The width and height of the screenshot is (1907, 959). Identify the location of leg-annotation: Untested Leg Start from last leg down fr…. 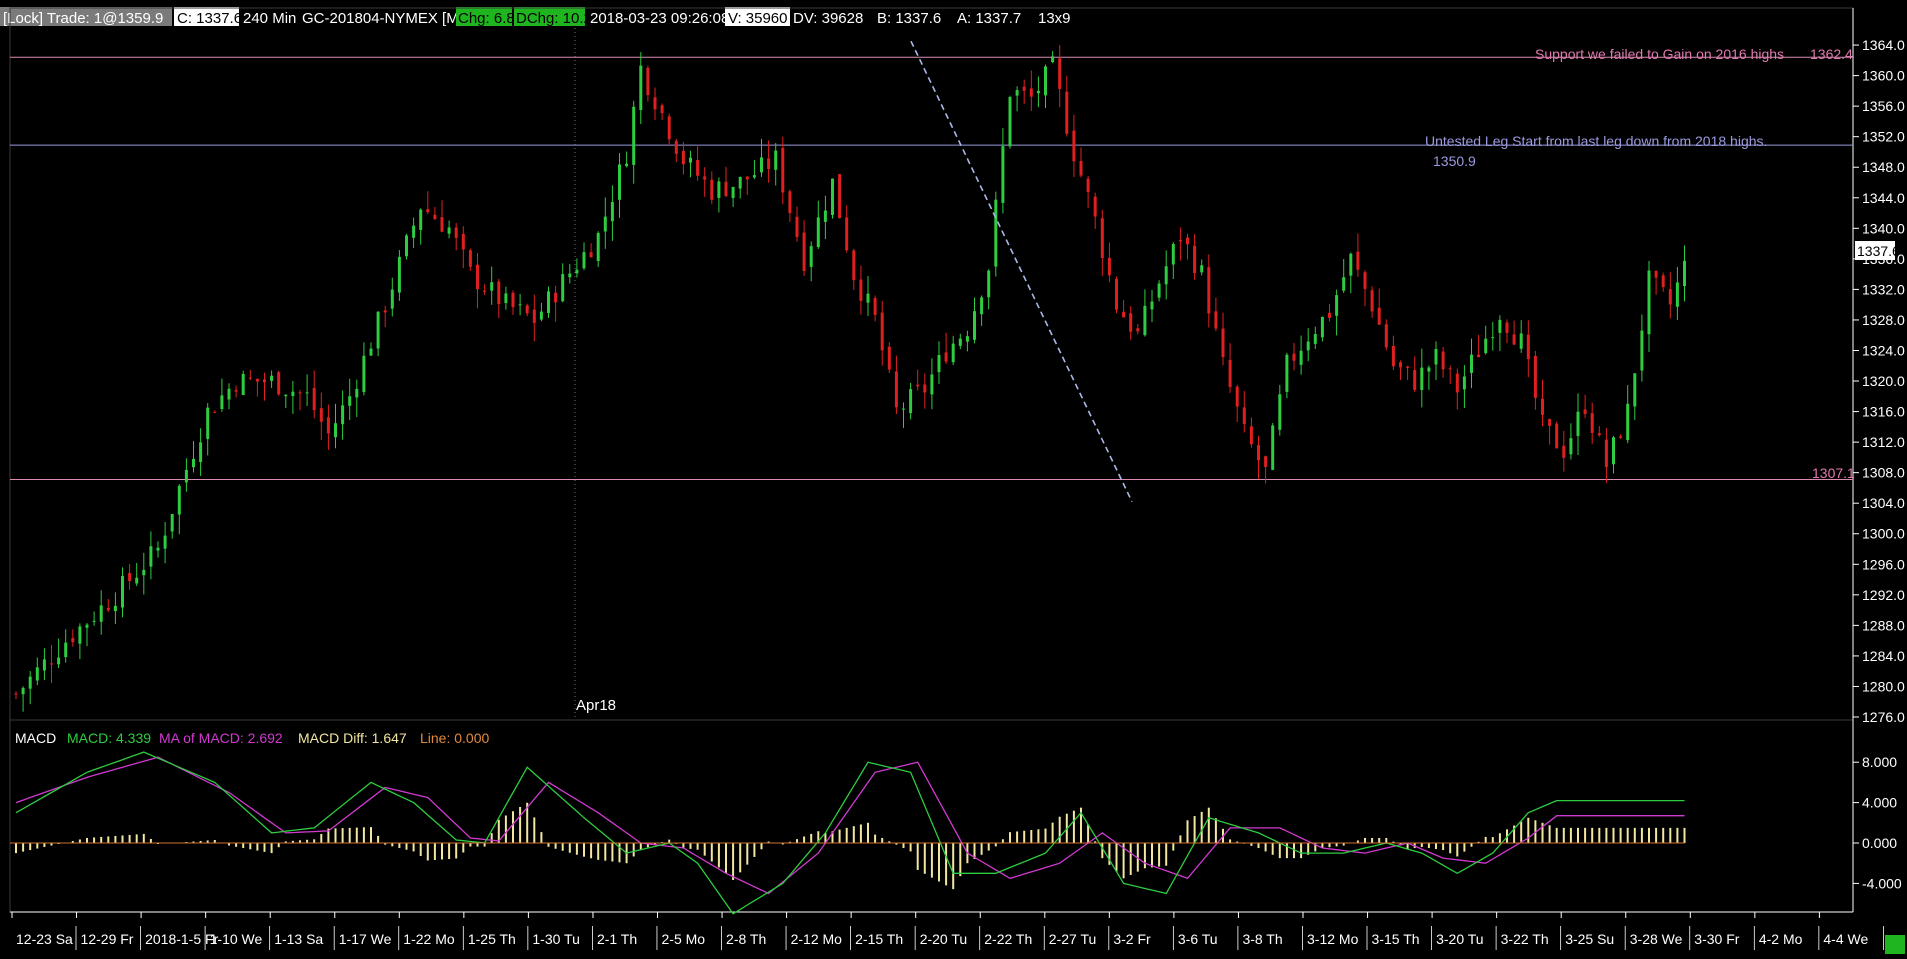
(1596, 141).